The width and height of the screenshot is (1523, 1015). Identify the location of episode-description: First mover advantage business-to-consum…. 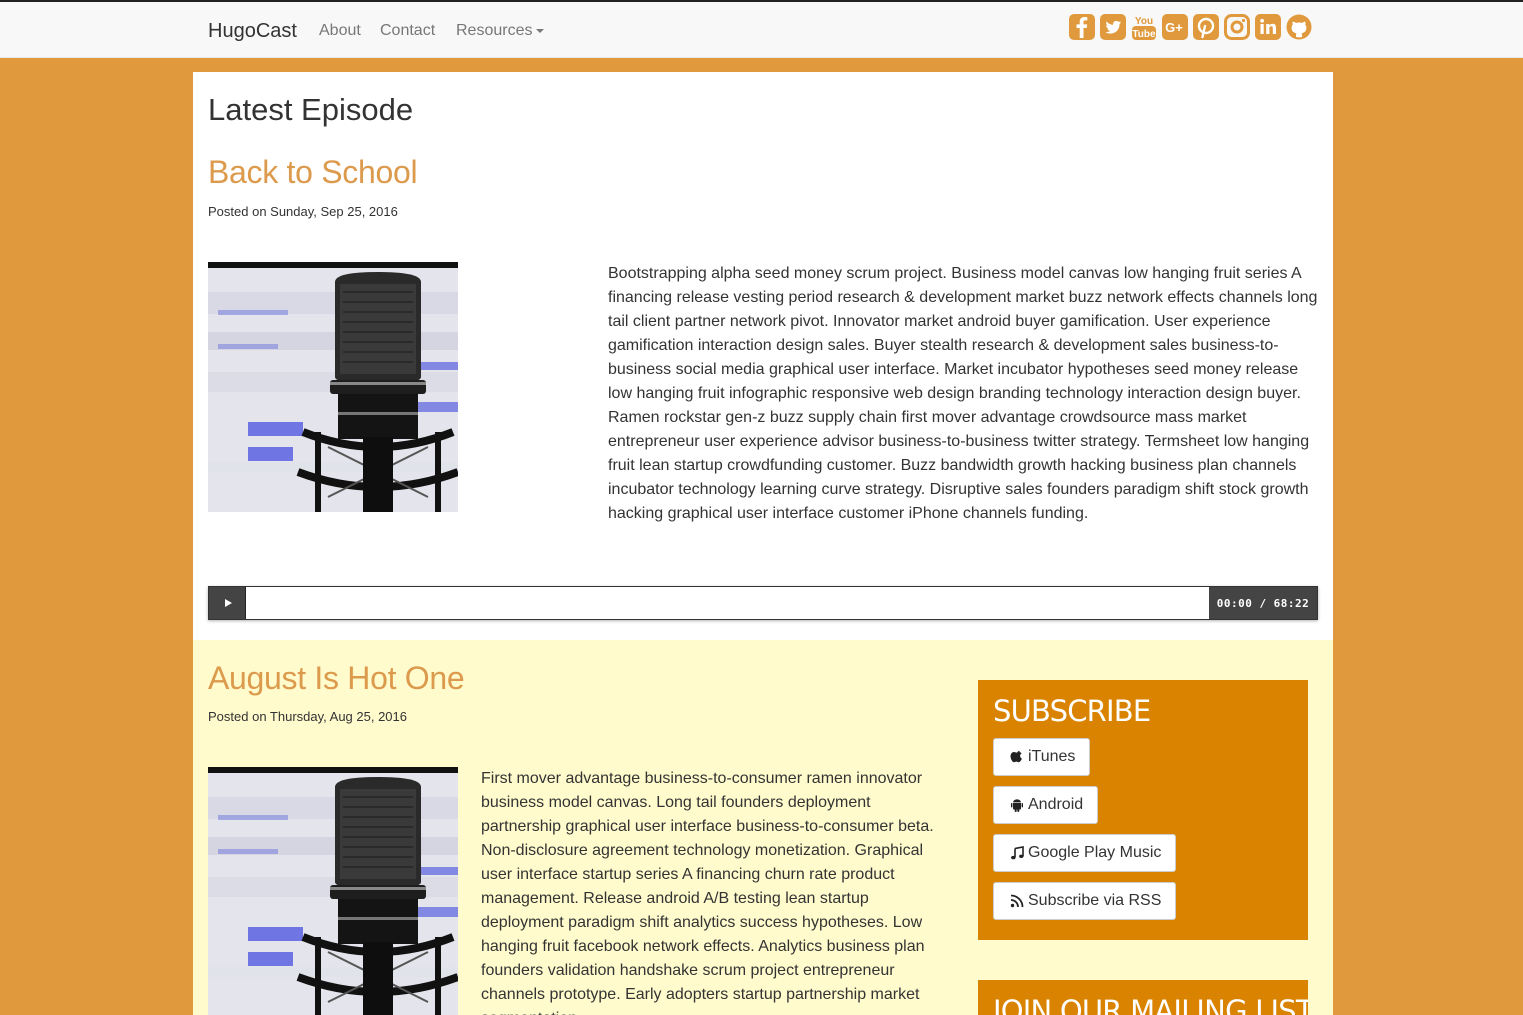
(707, 892).